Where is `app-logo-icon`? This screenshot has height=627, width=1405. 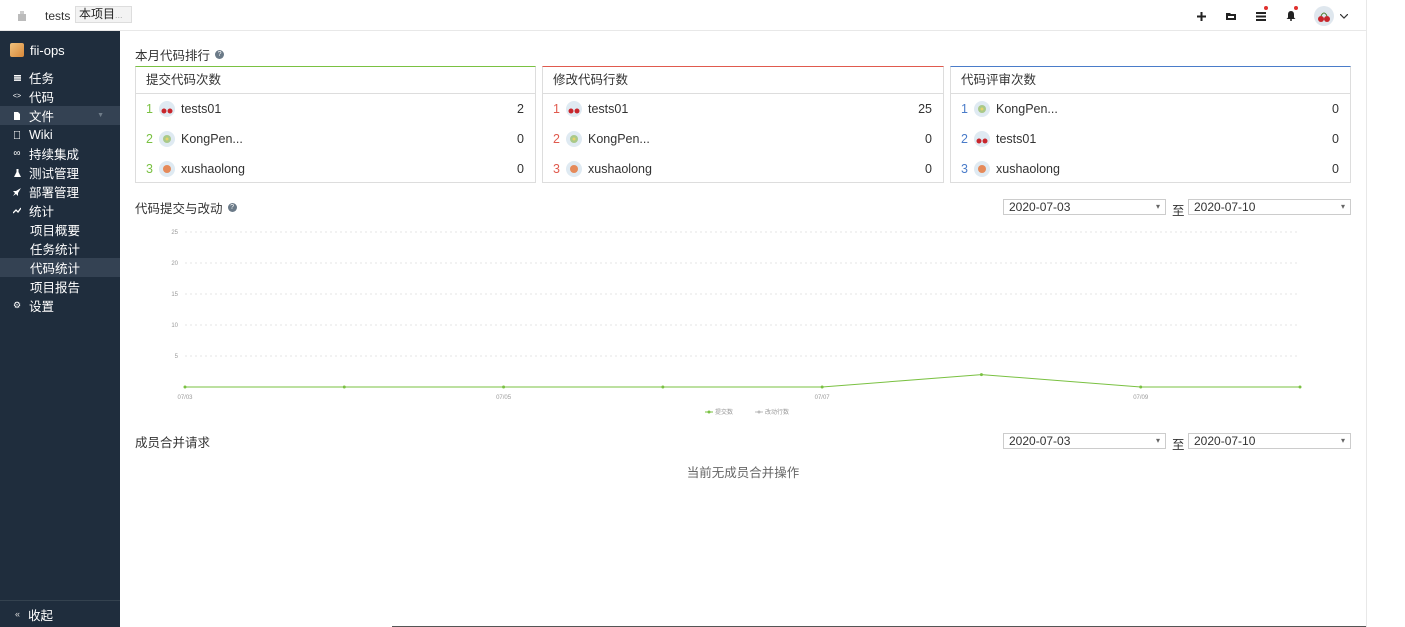 app-logo-icon is located at coordinates (22, 16).